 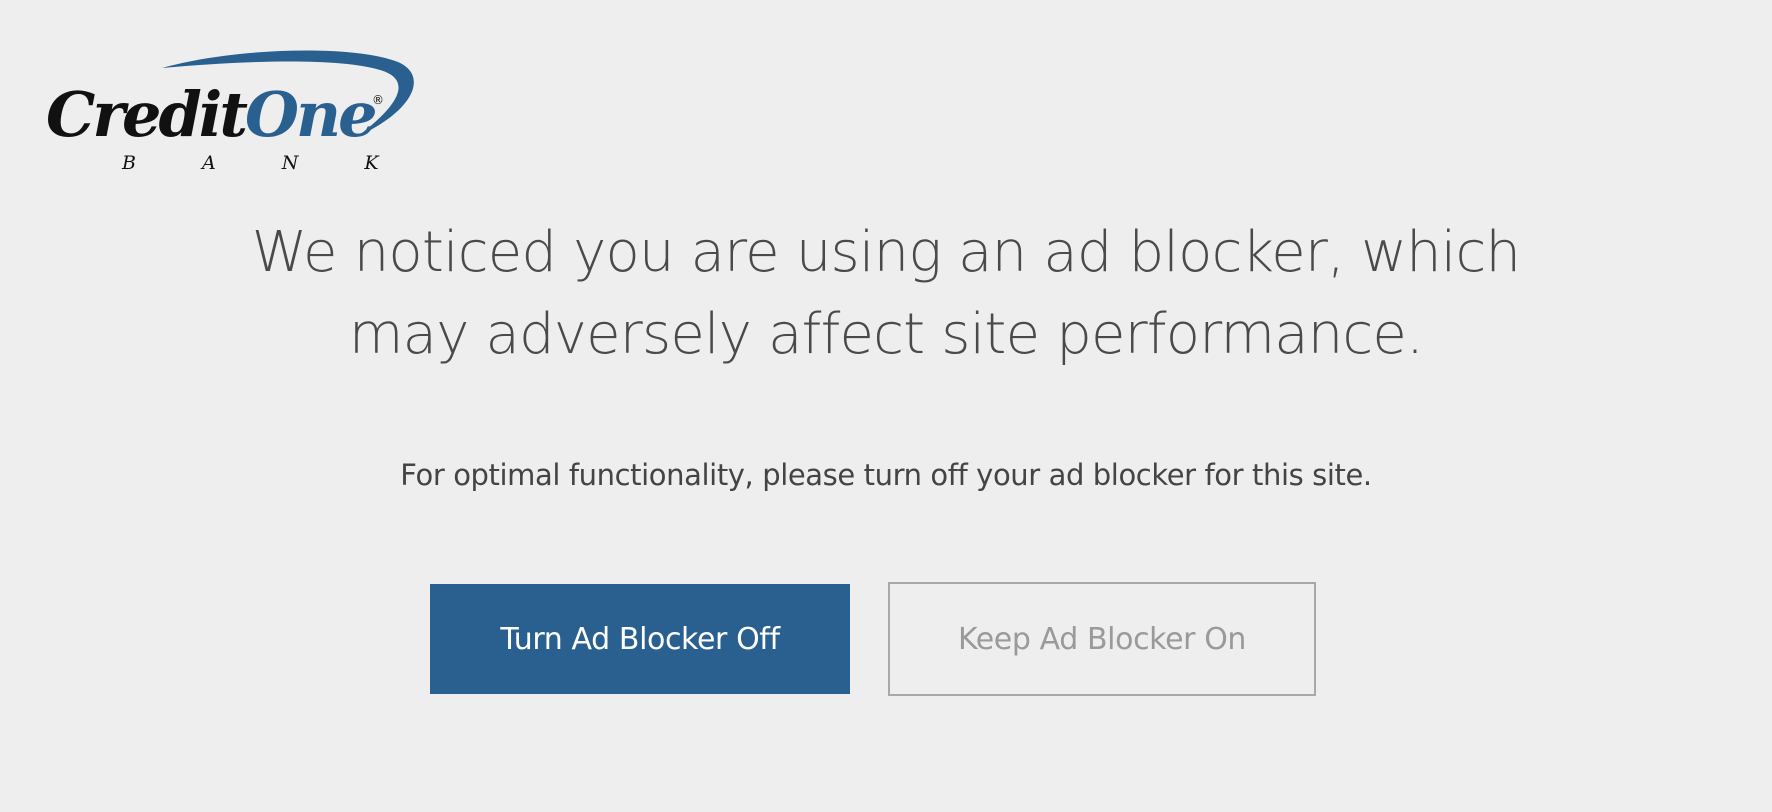 What do you see at coordinates (378, 100) in the screenshot?
I see `registered-mark: ®` at bounding box center [378, 100].